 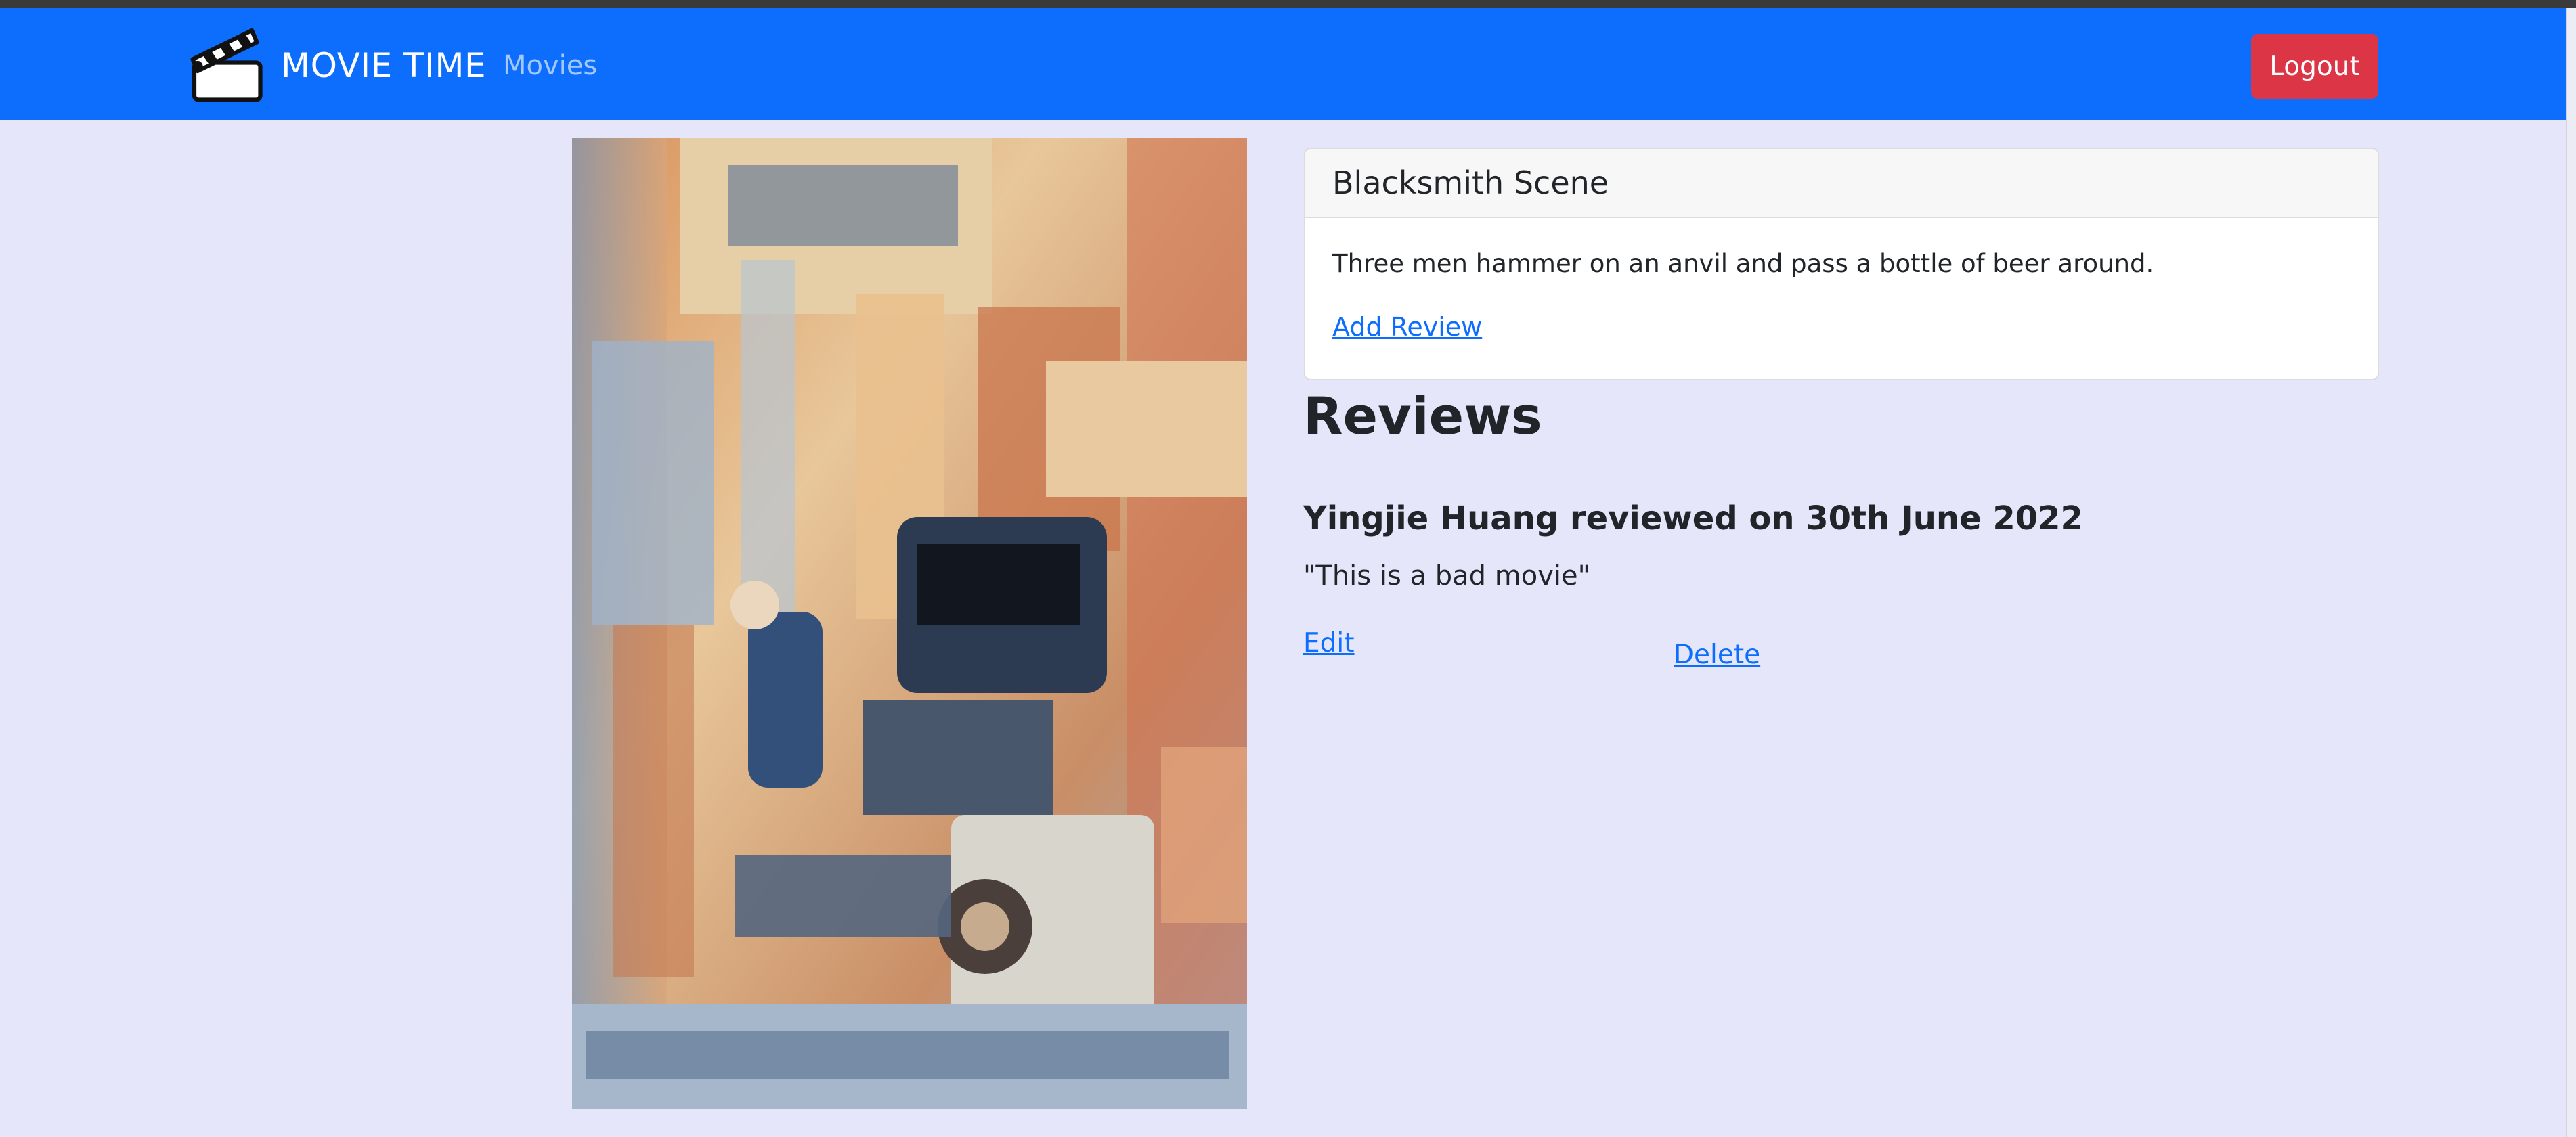 I want to click on review-title: Yingjie Huang reviewed on 30th June 2022, so click(x=1693, y=518).